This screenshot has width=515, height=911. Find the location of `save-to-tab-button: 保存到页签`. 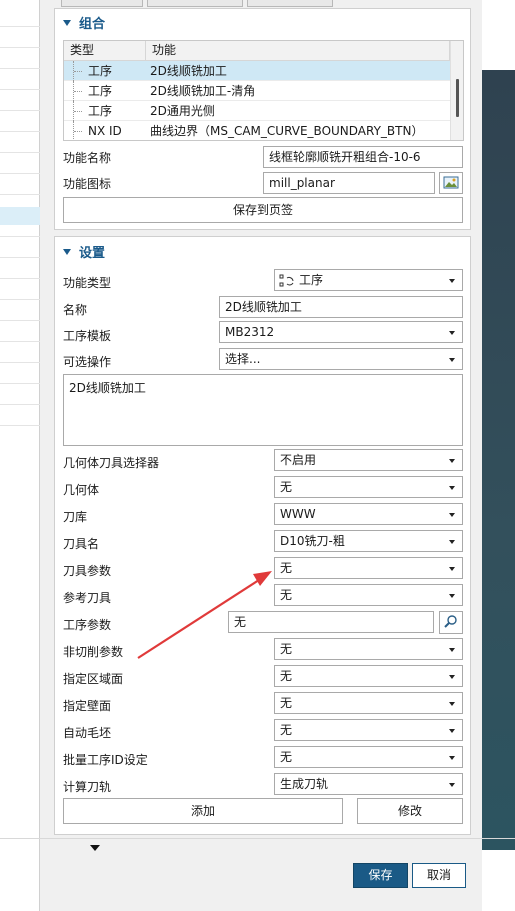

save-to-tab-button: 保存到页签 is located at coordinates (263, 210).